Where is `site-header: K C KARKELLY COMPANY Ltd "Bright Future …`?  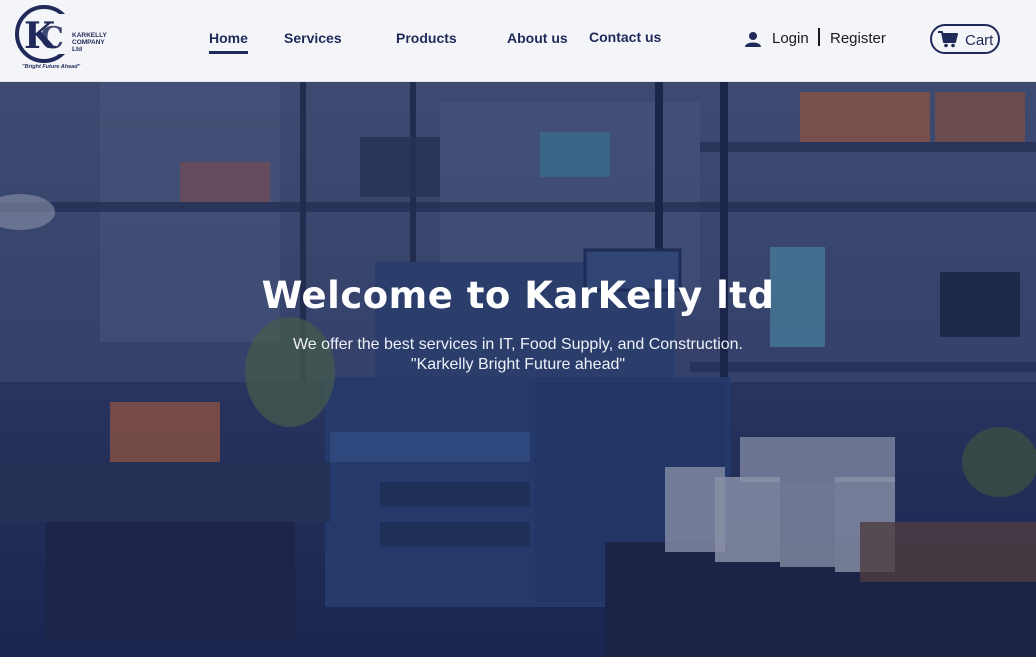 site-header: K C KARKELLY COMPANY Ltd "Bright Future … is located at coordinates (518, 41).